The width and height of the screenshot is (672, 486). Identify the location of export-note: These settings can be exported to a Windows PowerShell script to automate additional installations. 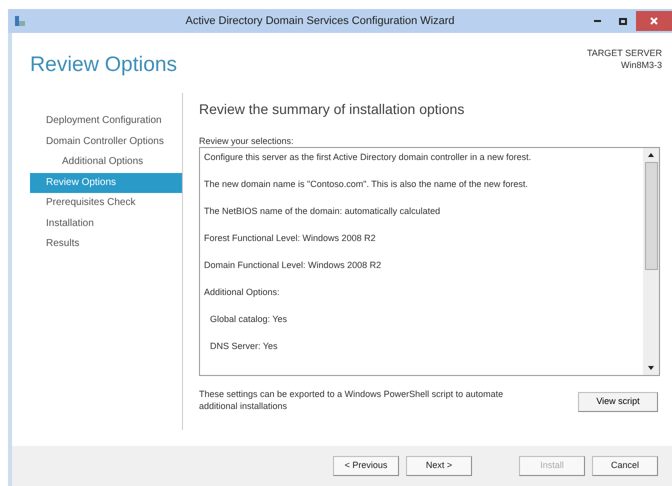
(351, 400).